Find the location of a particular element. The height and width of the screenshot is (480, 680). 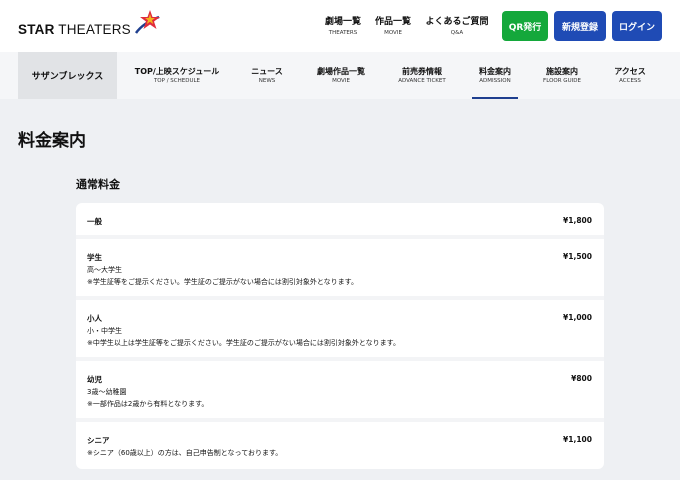

tab-admission: 料金案内 ADMISSION is located at coordinates (495, 82).